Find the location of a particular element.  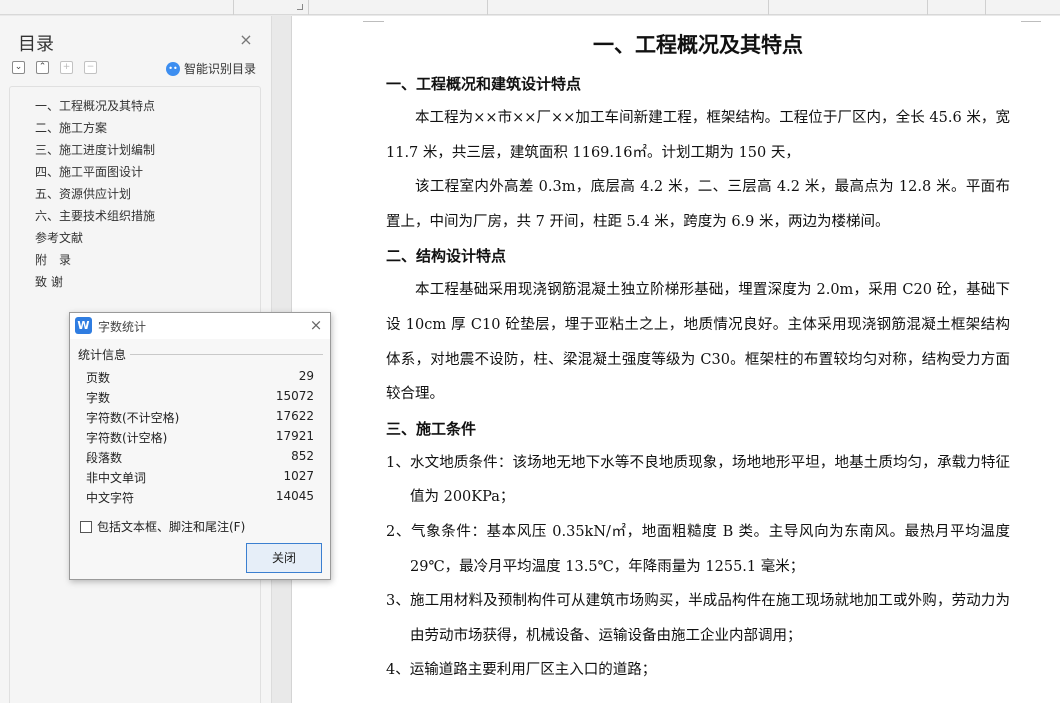

stat-value: 1027 is located at coordinates (298, 476).